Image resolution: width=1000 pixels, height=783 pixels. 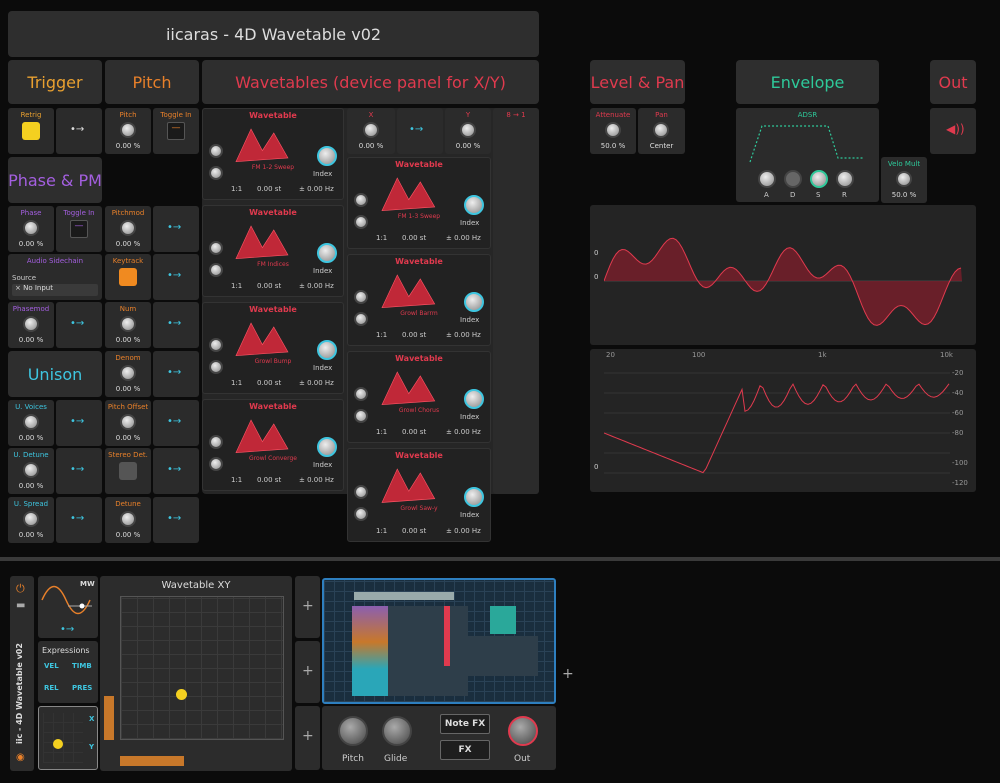 What do you see at coordinates (20, 589) in the screenshot?
I see `power-icon: ⏻` at bounding box center [20, 589].